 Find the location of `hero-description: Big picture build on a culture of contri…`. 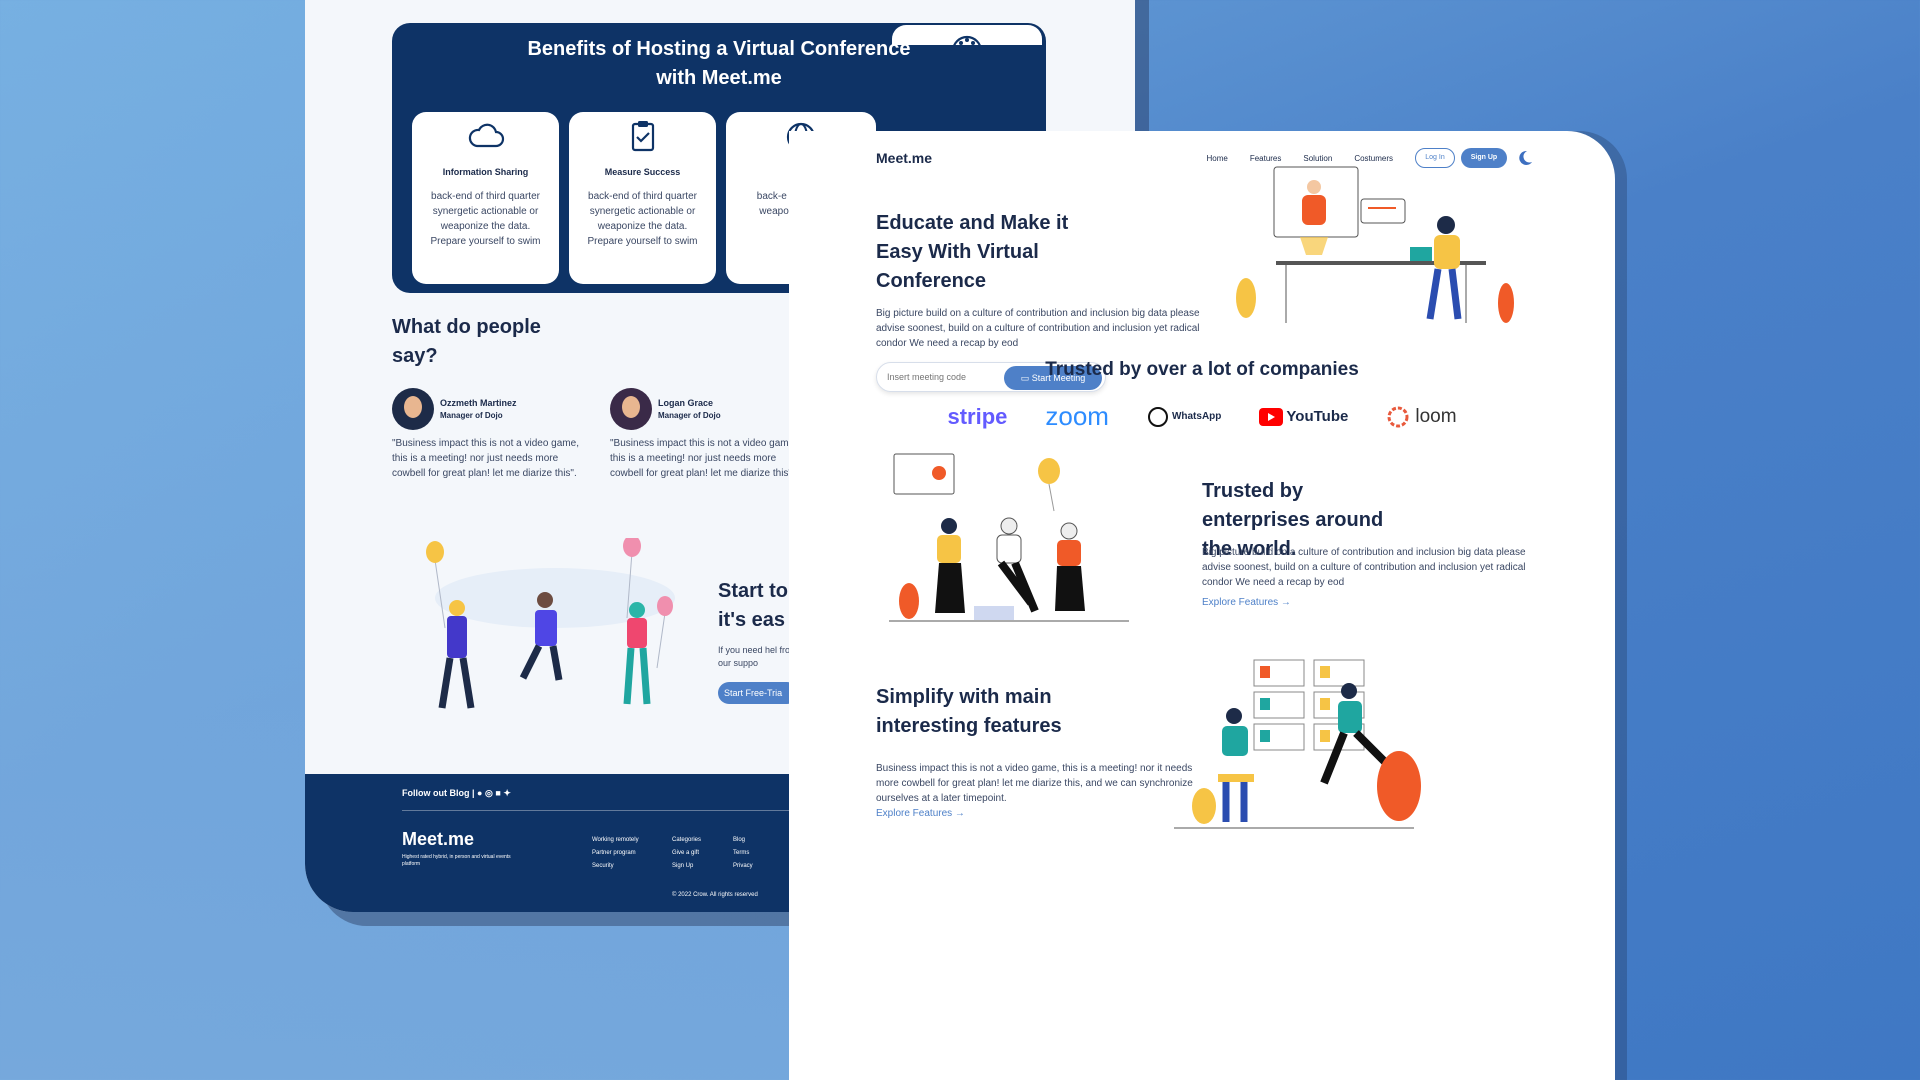

hero-description: Big picture build on a culture of contri… is located at coordinates (1038, 328).